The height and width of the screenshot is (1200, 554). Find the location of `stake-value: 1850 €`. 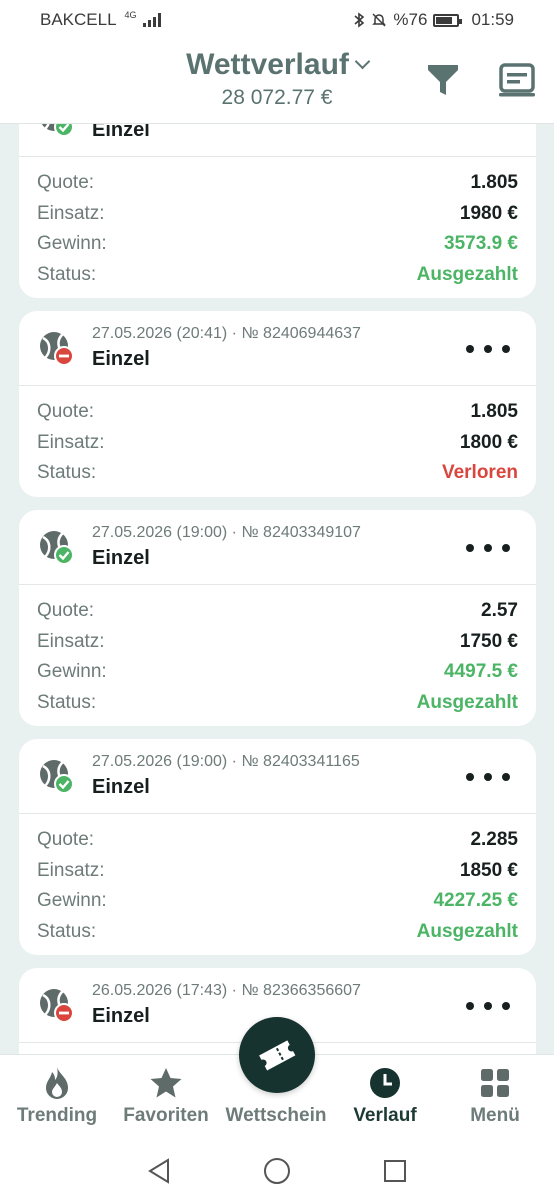

stake-value: 1850 € is located at coordinates (488, 870).